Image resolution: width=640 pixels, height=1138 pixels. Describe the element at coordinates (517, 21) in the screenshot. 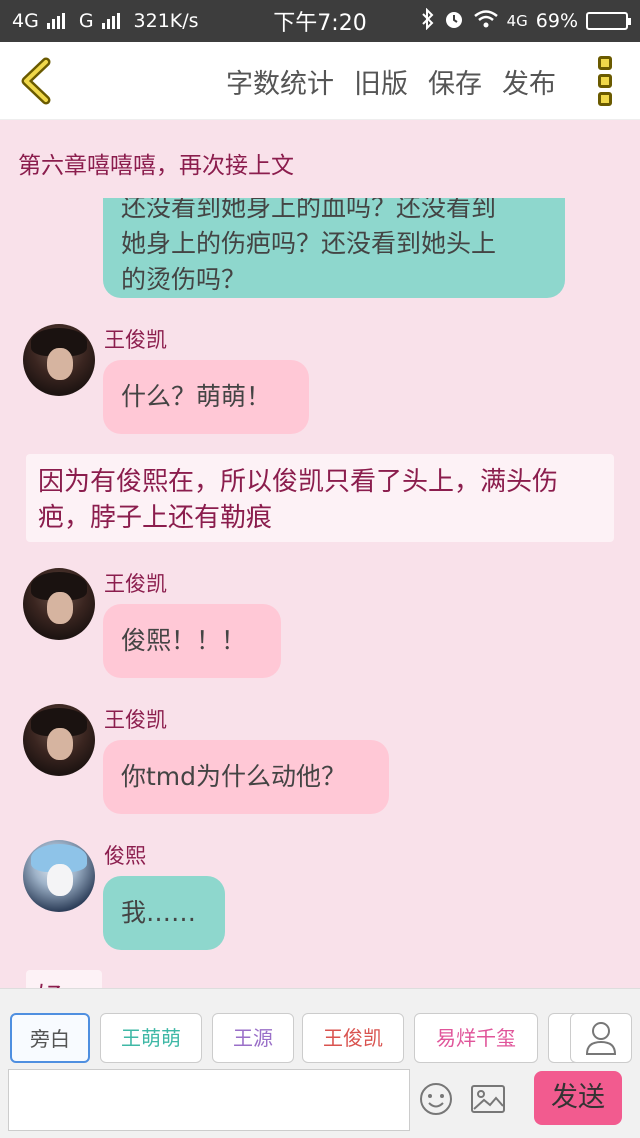

I see `network-type-right: 4G` at that location.